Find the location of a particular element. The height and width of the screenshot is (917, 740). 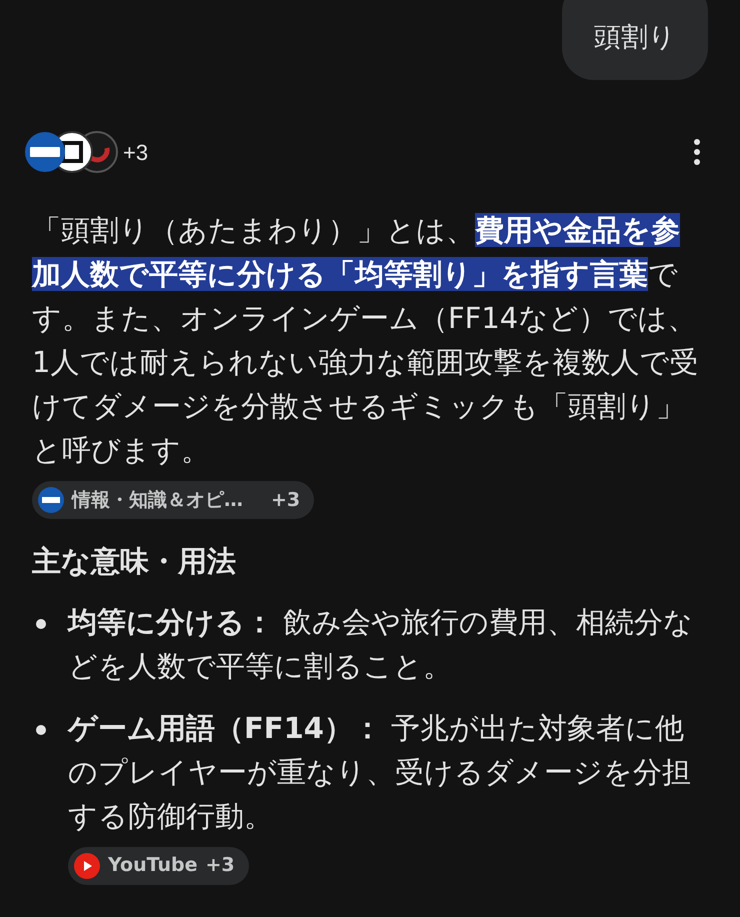

bullet-text: ゲーム用語（FF14）： 予兆が出た対象者に他のプレイヤーが重なり、受けるダメージを分担する防御行動。 is located at coordinates (380, 772).